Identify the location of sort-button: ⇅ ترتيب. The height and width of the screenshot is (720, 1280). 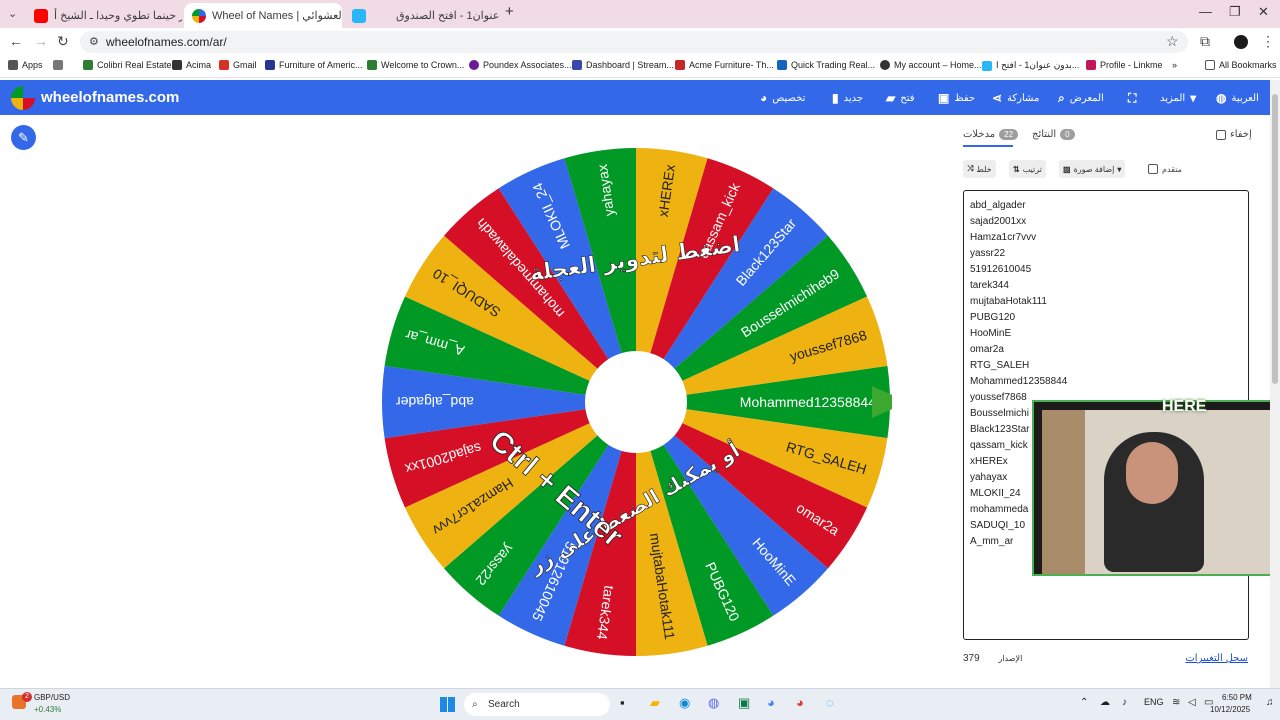
(1027, 169).